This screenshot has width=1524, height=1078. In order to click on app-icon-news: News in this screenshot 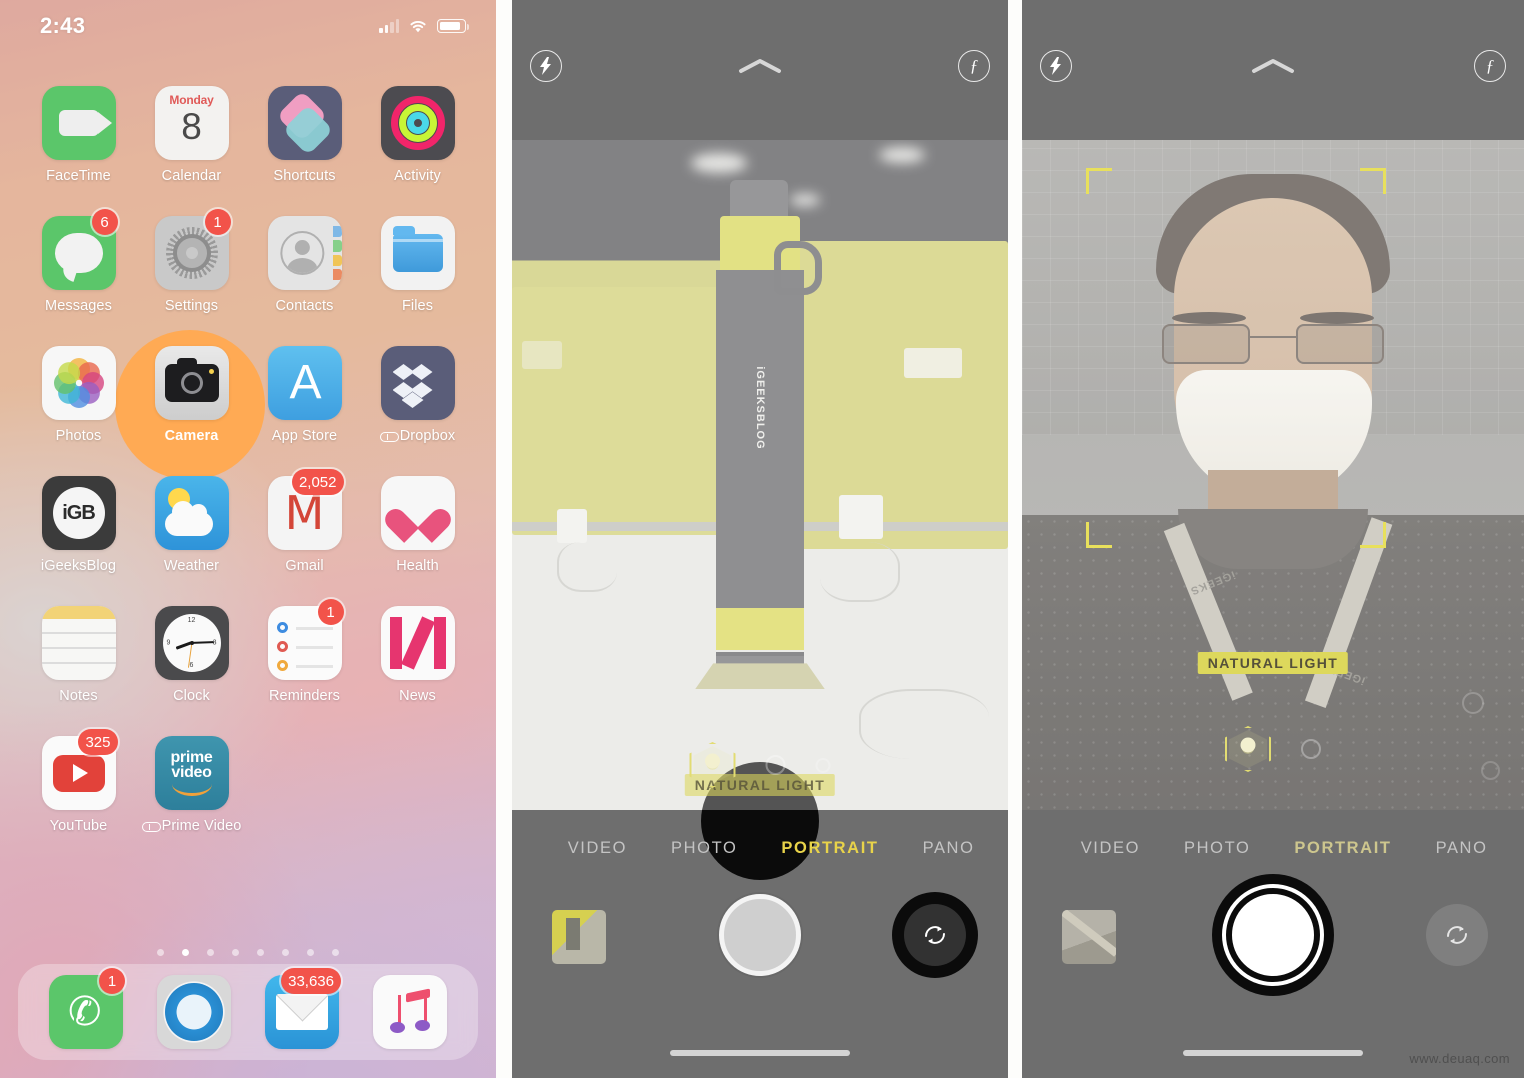, I will do `click(417, 655)`.